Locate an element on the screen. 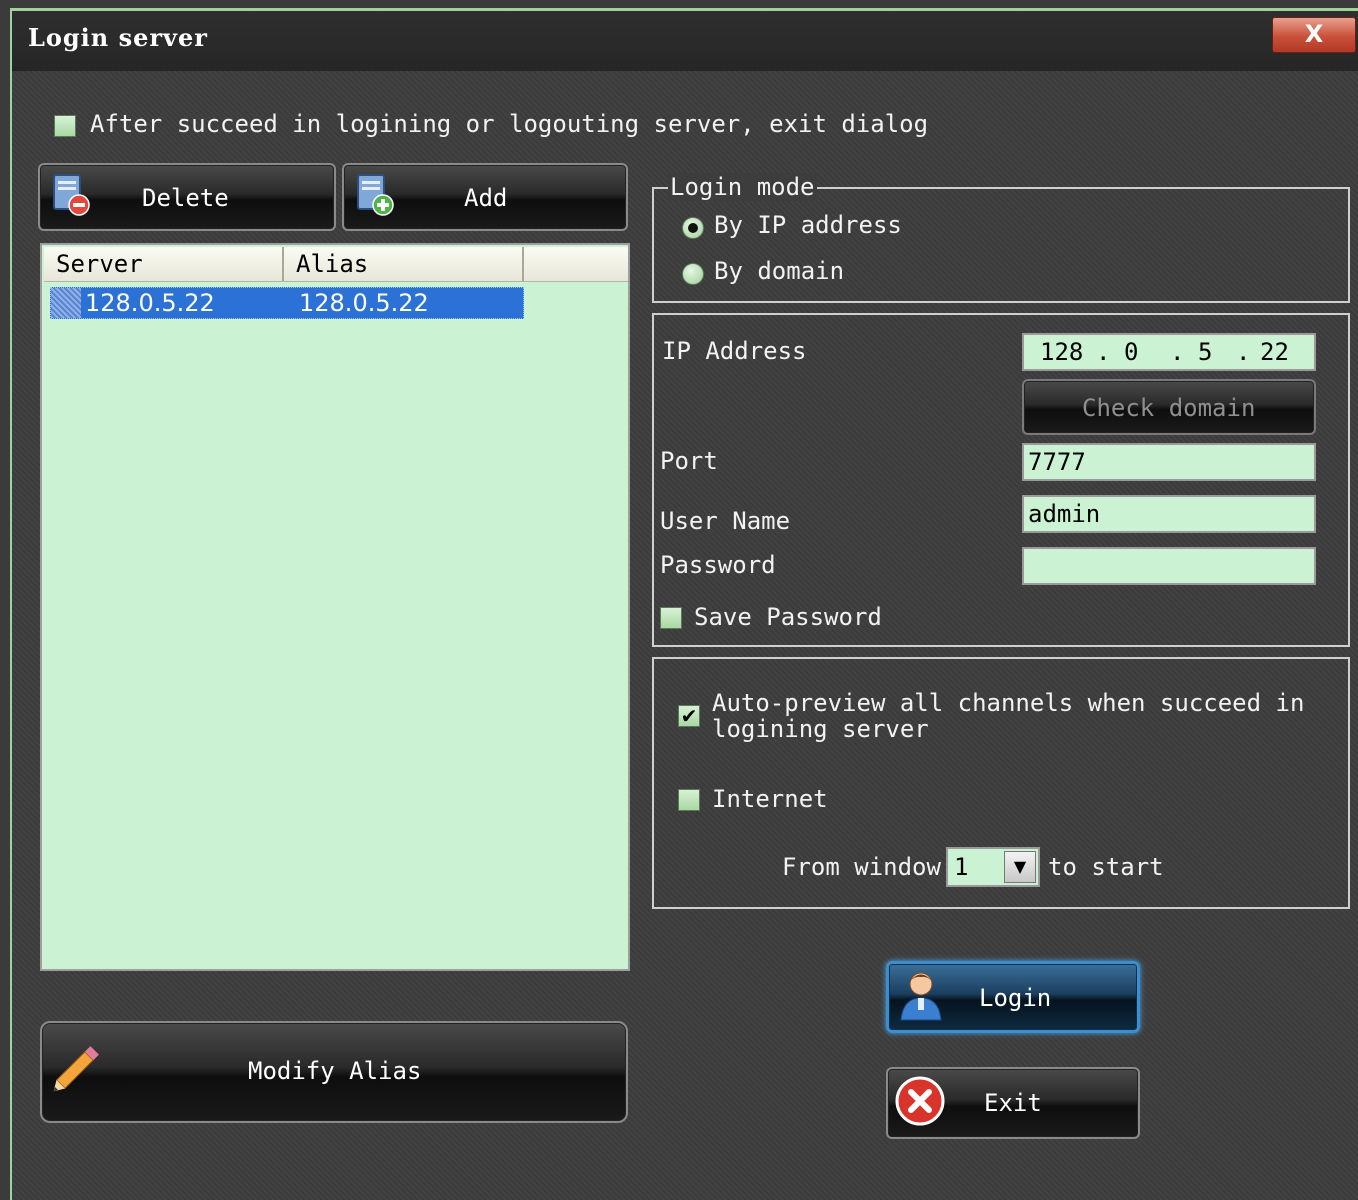  radio-selected-dot is located at coordinates (693, 228).